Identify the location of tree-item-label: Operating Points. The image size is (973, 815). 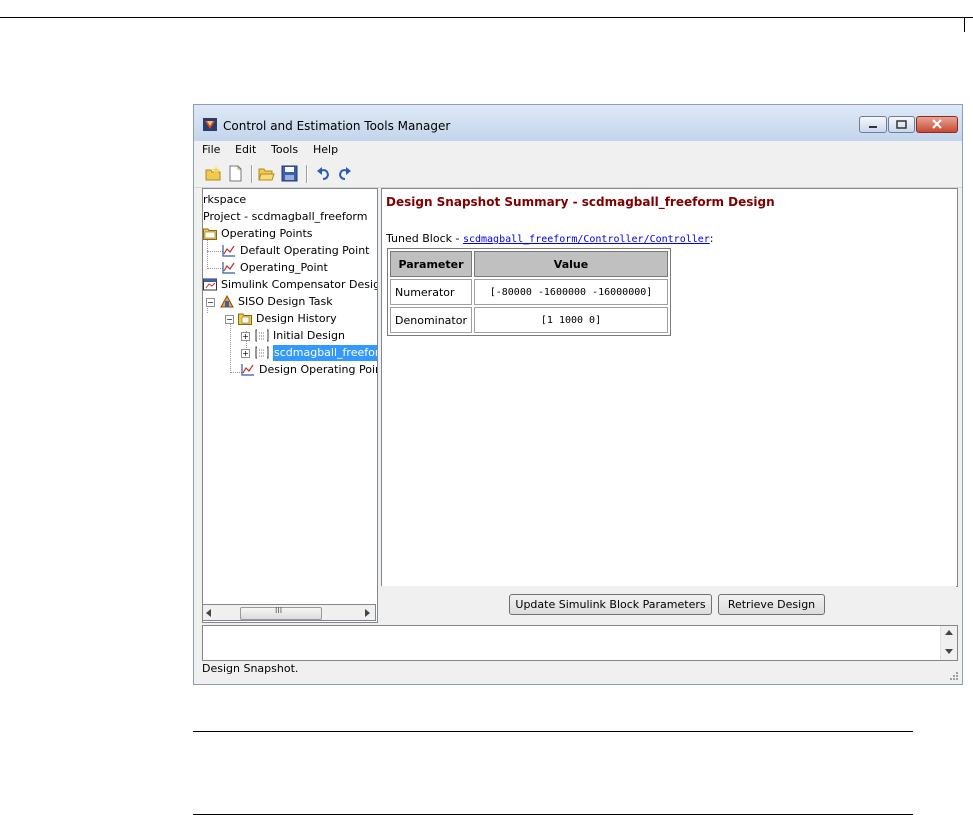
(267, 233).